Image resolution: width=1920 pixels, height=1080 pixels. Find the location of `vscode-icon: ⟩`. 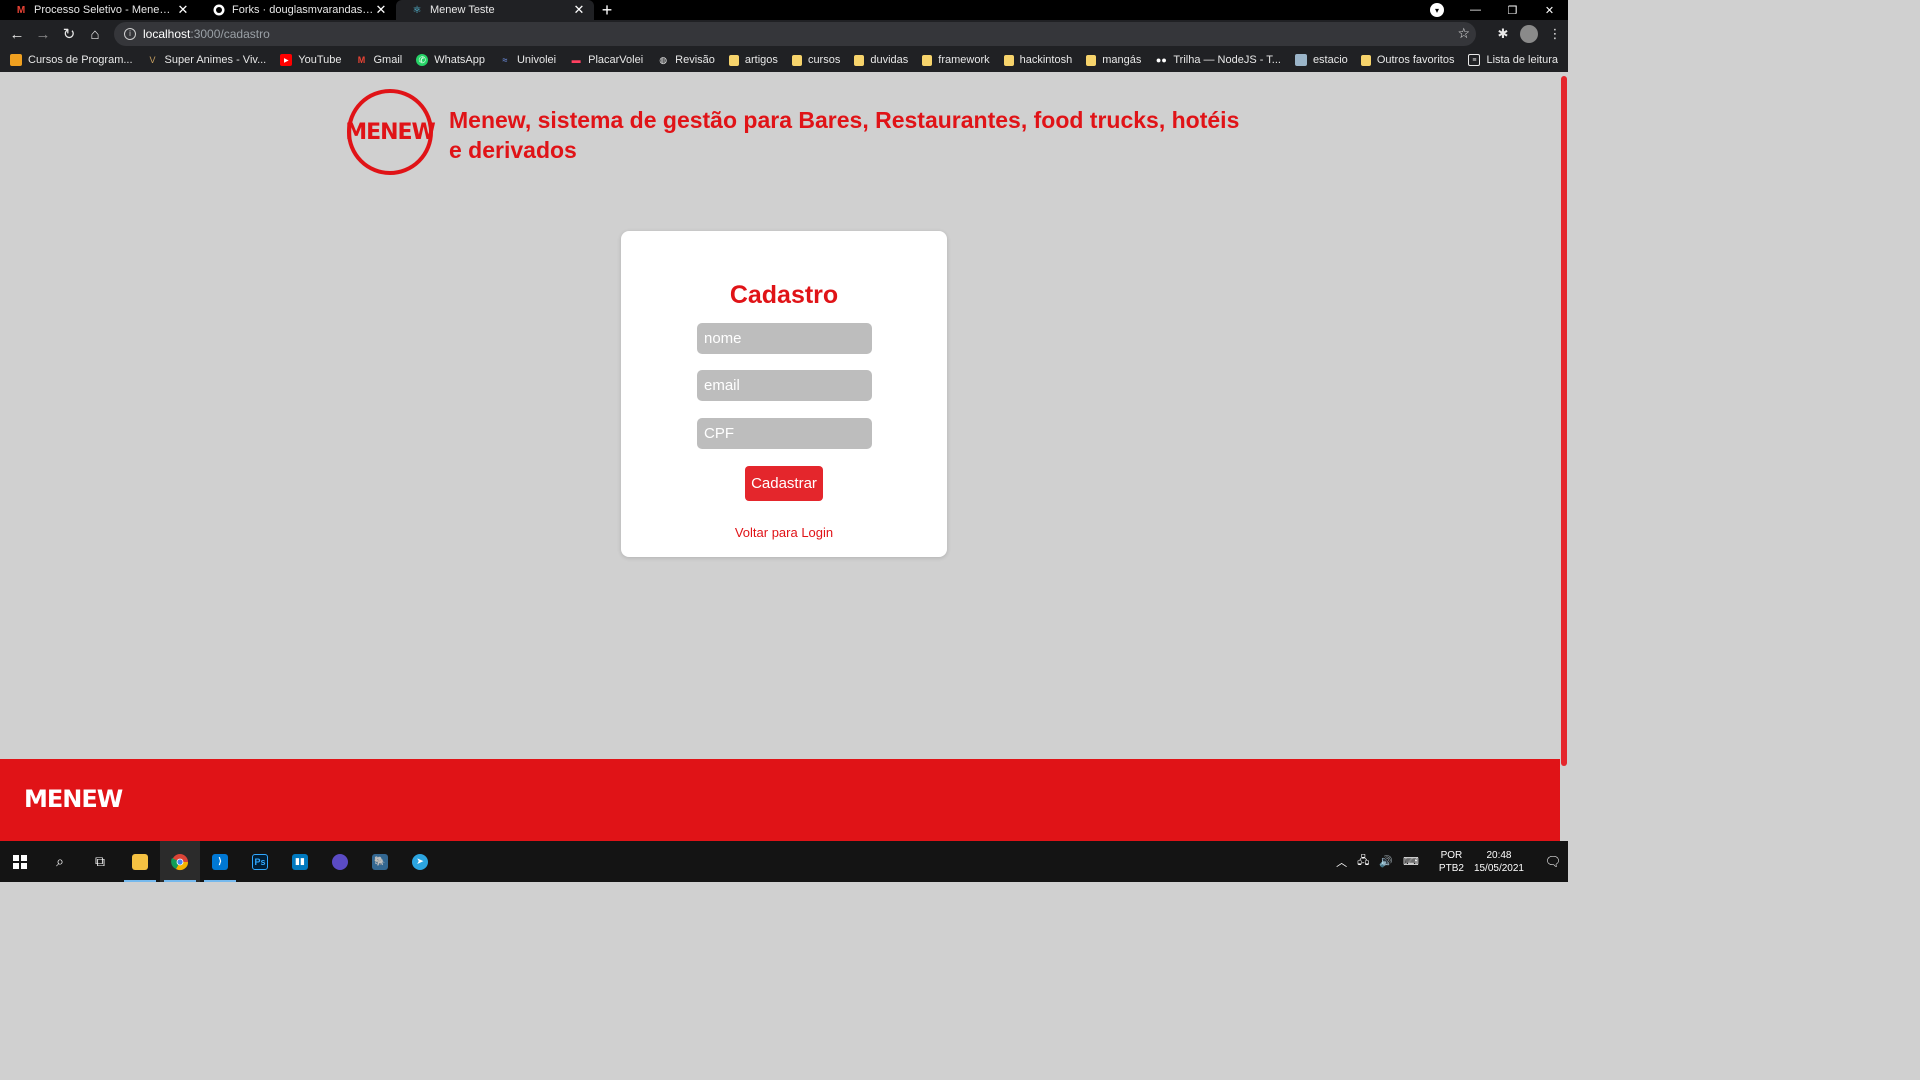

vscode-icon: ⟩ is located at coordinates (220, 861).